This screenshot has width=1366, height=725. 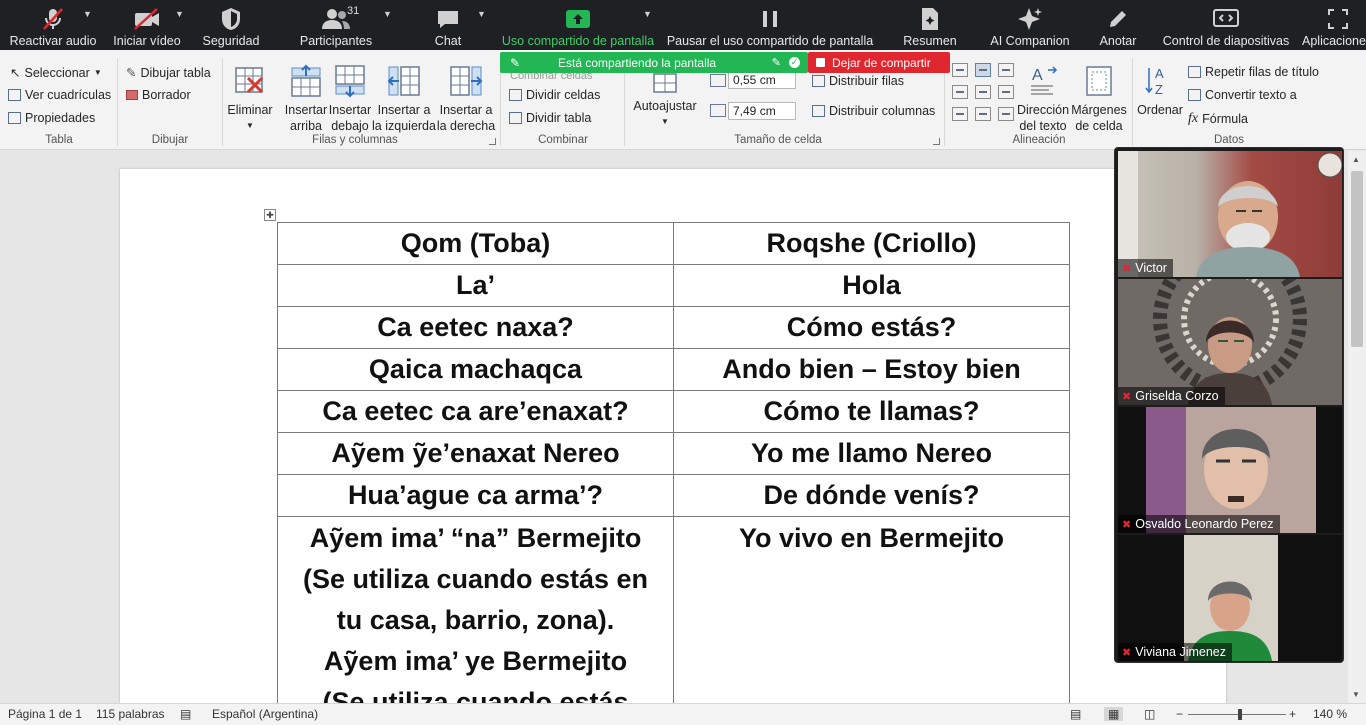 I want to click on svg-text: Z, so click(x=1159, y=89).